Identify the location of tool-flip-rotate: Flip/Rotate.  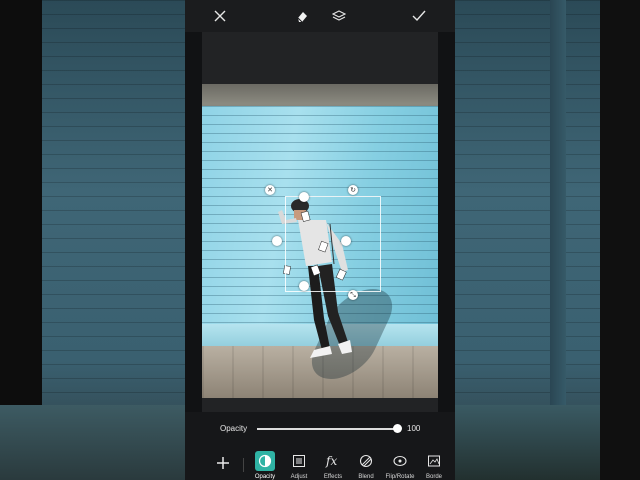
(400, 465).